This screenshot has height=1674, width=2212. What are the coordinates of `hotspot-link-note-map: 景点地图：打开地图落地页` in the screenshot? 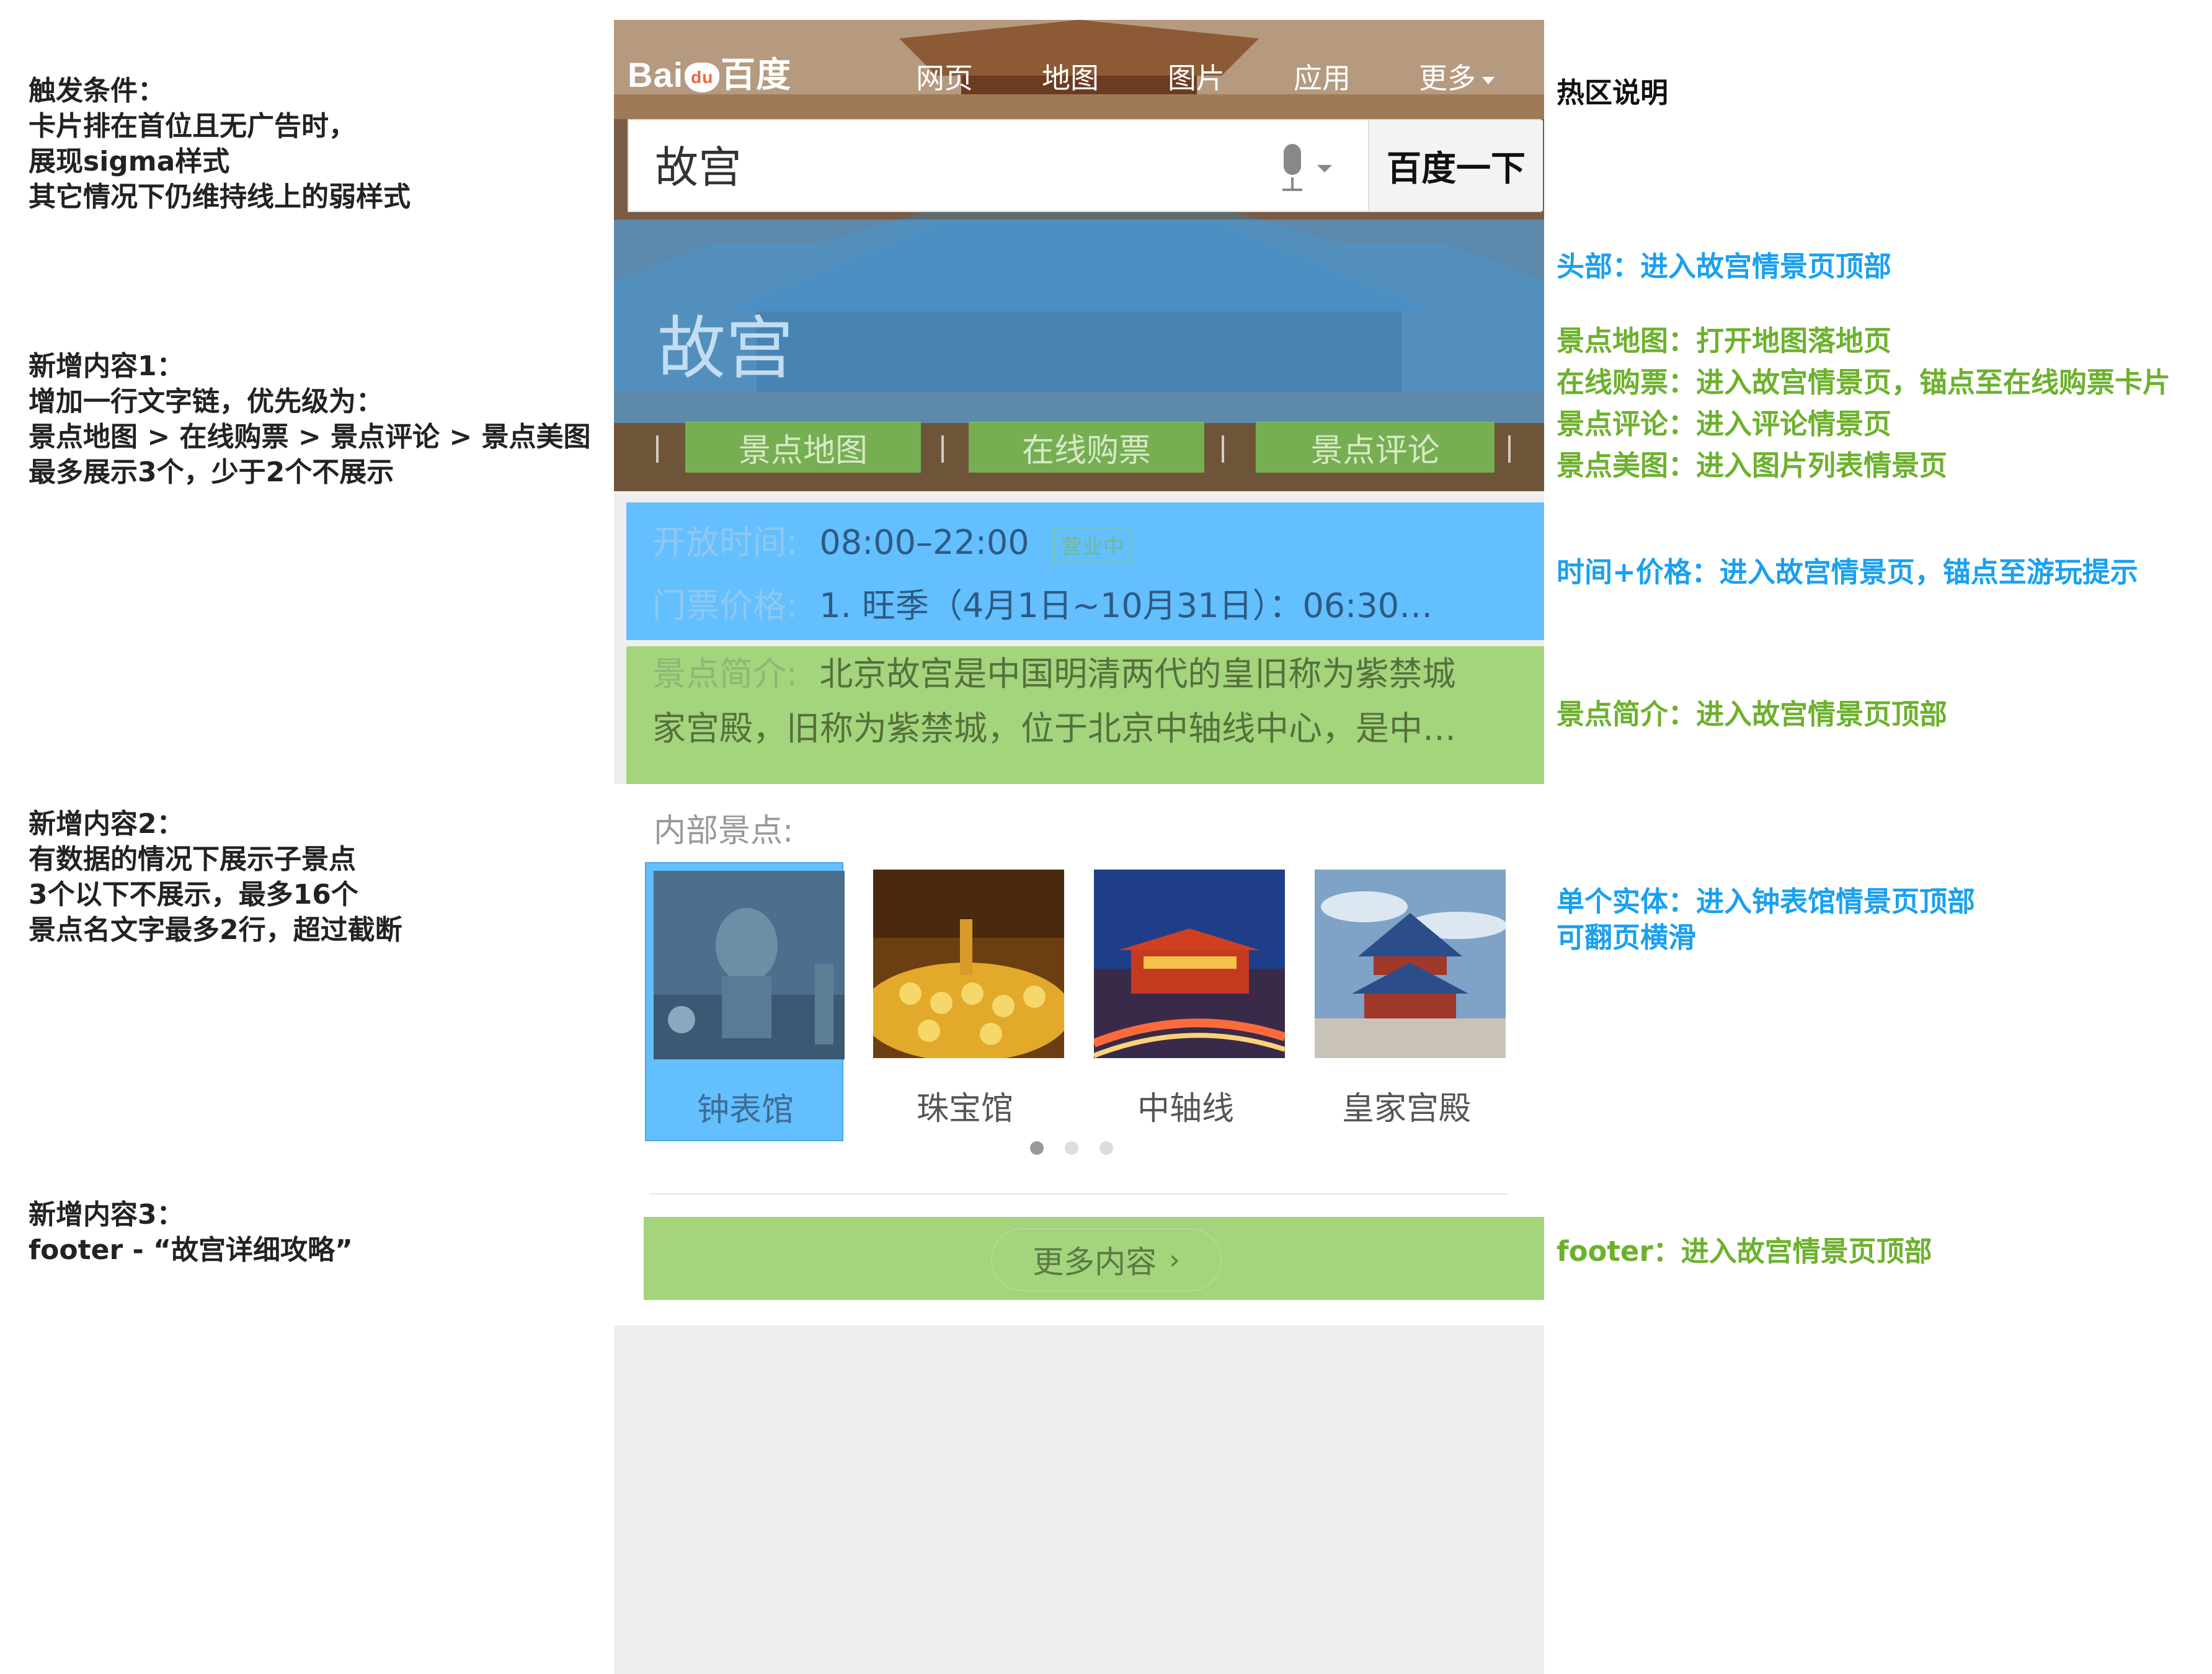 It's located at (1724, 341).